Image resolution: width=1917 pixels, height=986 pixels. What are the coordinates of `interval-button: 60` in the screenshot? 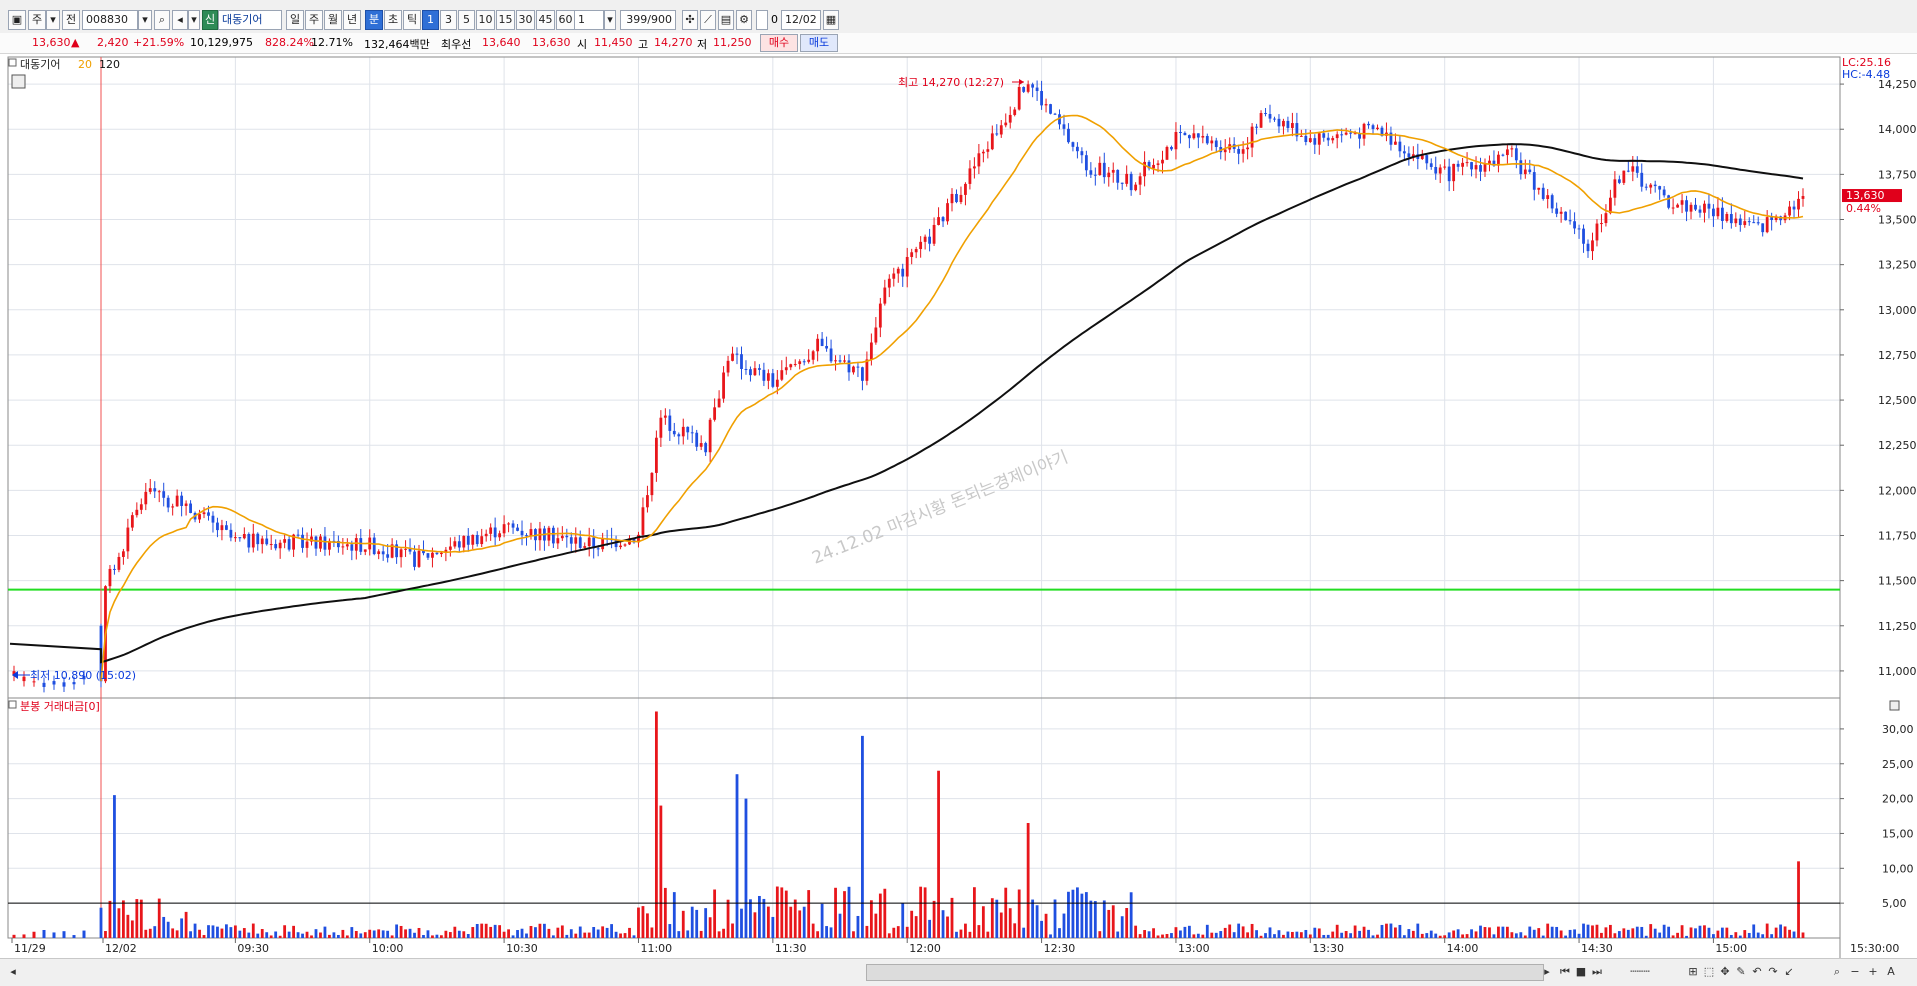 It's located at (565, 20).